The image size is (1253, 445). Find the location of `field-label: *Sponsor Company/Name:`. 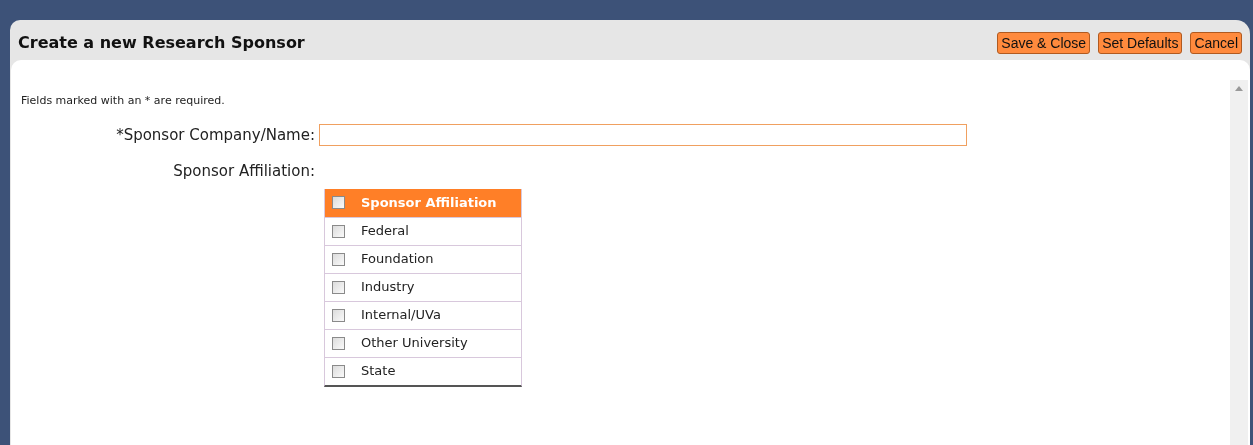

field-label: *Sponsor Company/Name: is located at coordinates (215, 135).